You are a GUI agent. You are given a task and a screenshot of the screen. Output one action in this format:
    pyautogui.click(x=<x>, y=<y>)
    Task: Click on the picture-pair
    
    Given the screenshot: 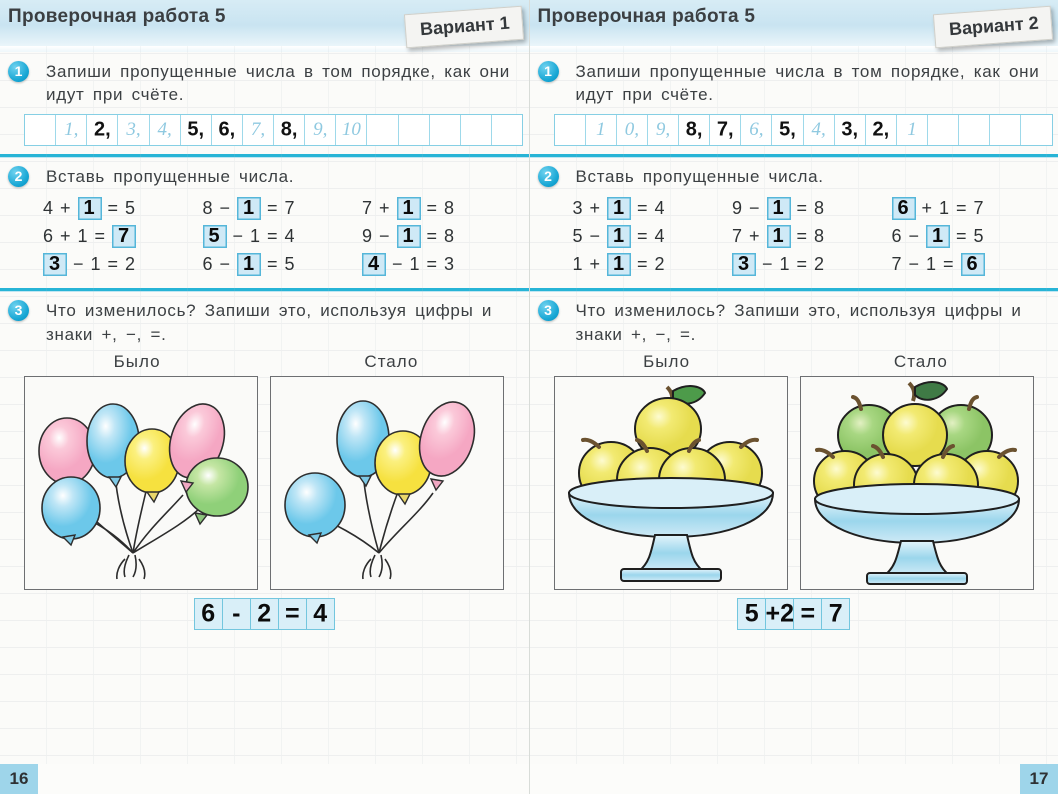 What is the action you would take?
    pyautogui.click(x=264, y=483)
    